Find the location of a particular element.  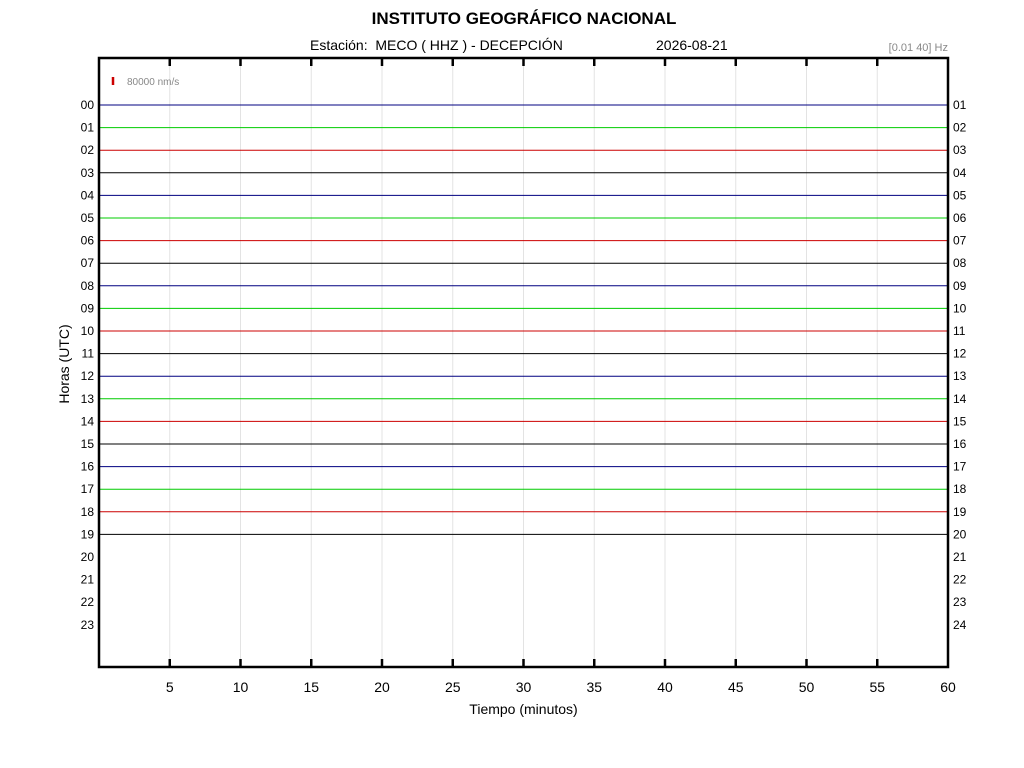

hour-label-right: 11 is located at coordinates (959, 331).